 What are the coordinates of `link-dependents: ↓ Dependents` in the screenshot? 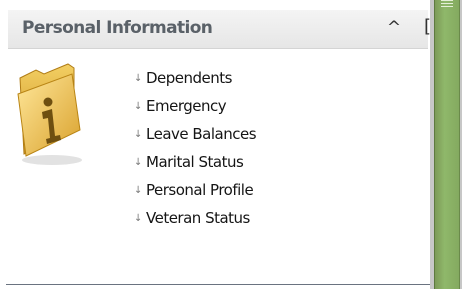 It's located at (194, 78).